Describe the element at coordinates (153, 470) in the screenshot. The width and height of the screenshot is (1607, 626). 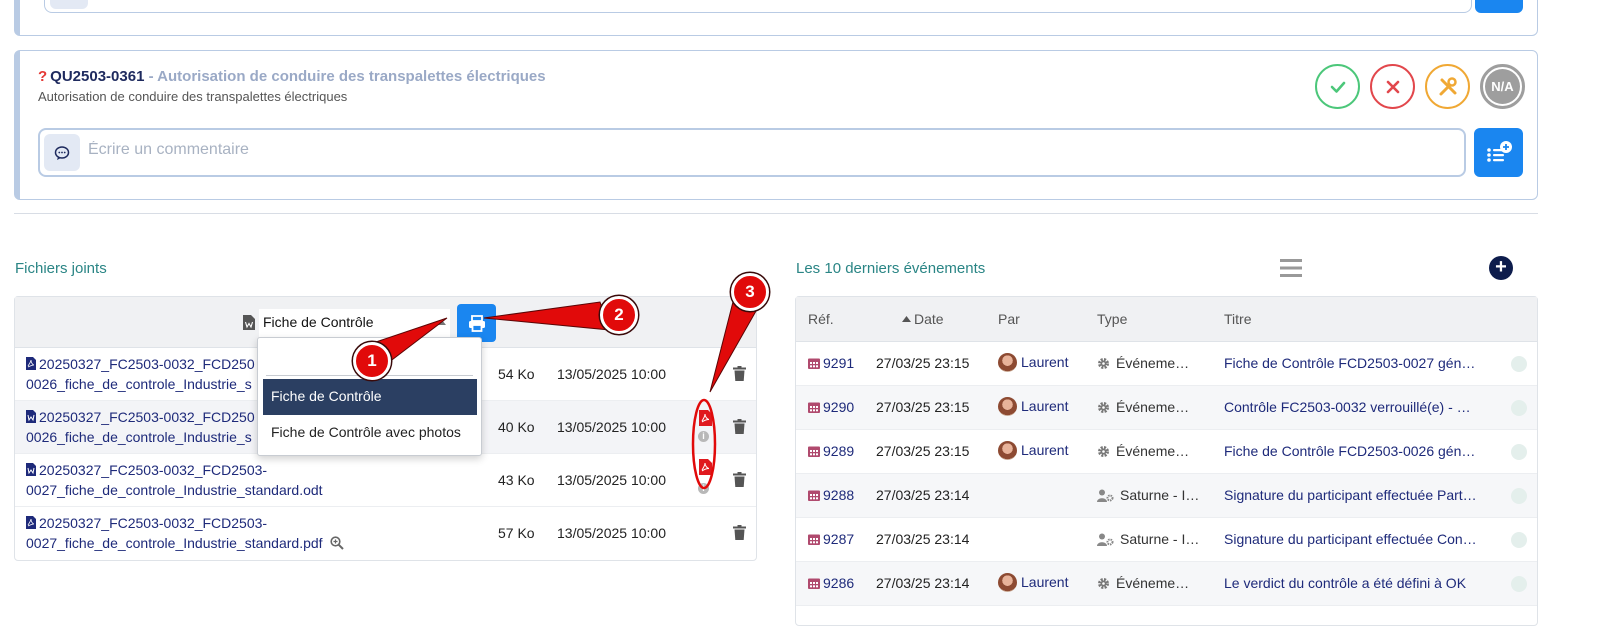
I see `file-name-line1: 20250327_FC2503-0032_FCD2503-` at that location.